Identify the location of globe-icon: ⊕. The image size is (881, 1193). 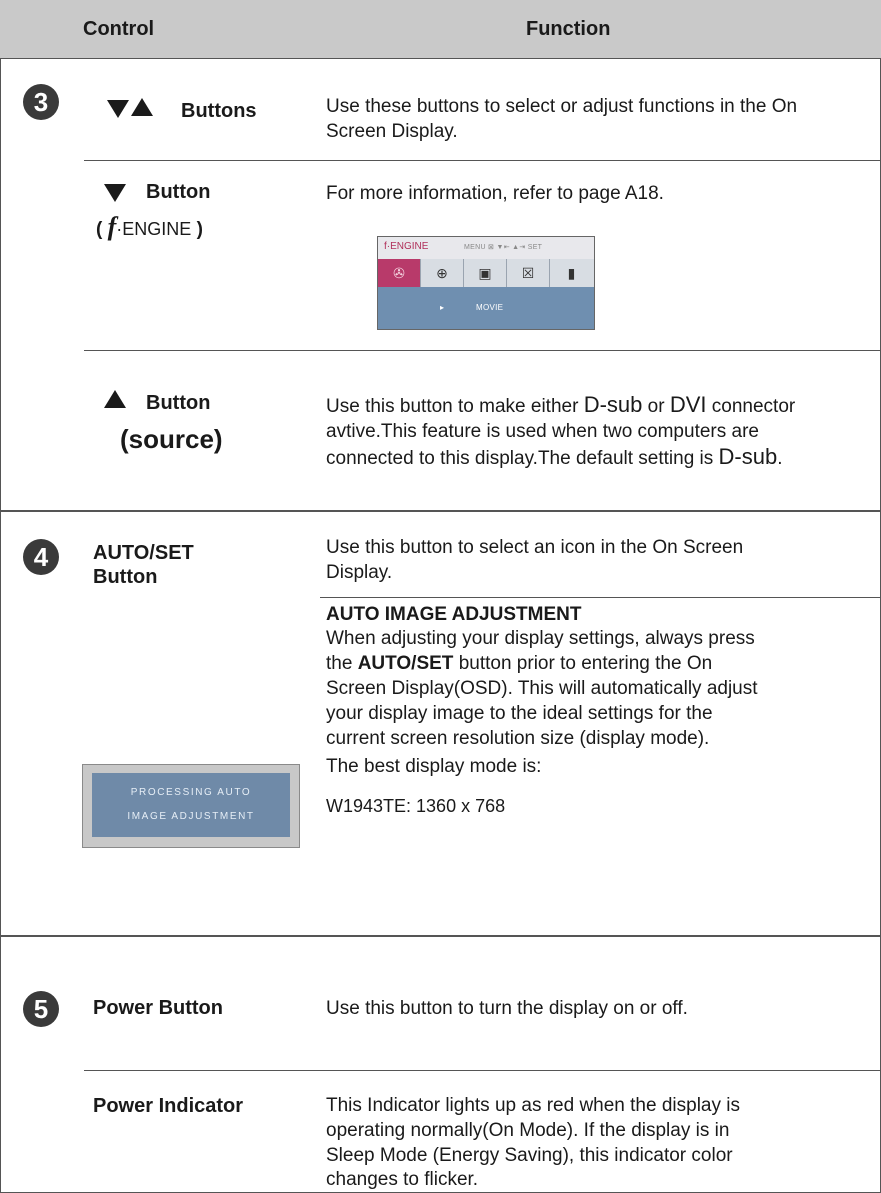
(442, 273).